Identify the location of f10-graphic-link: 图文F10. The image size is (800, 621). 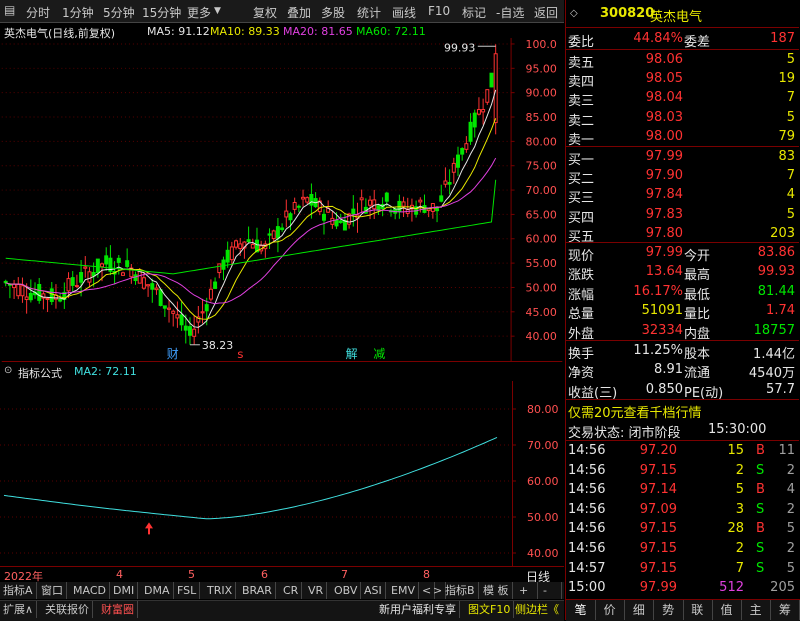
(490, 609).